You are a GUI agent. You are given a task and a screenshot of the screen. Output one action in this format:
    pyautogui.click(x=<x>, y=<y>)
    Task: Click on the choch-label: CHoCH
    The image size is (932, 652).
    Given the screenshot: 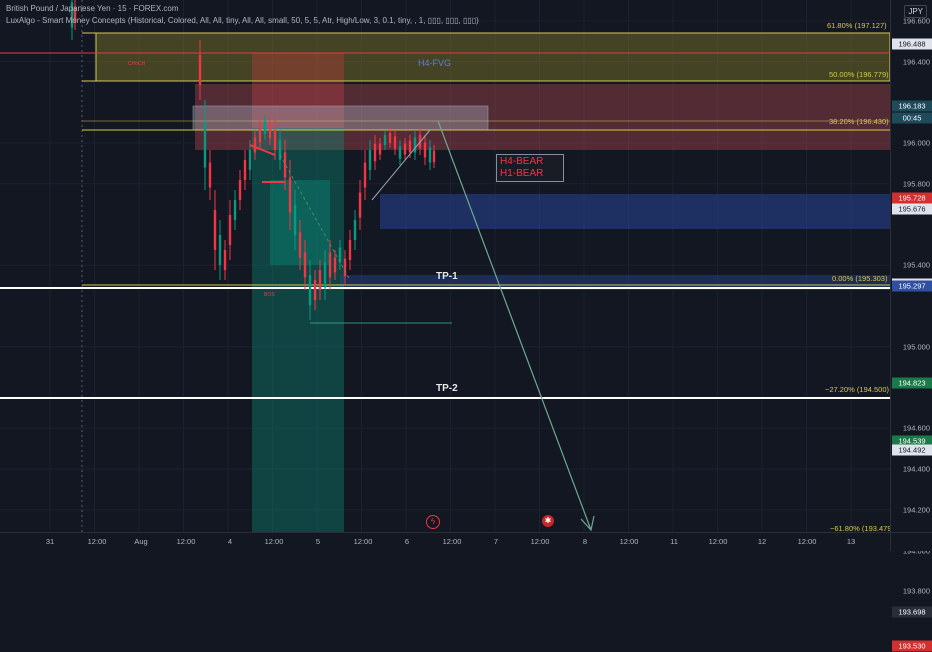 What is the action you would take?
    pyautogui.click(x=137, y=64)
    